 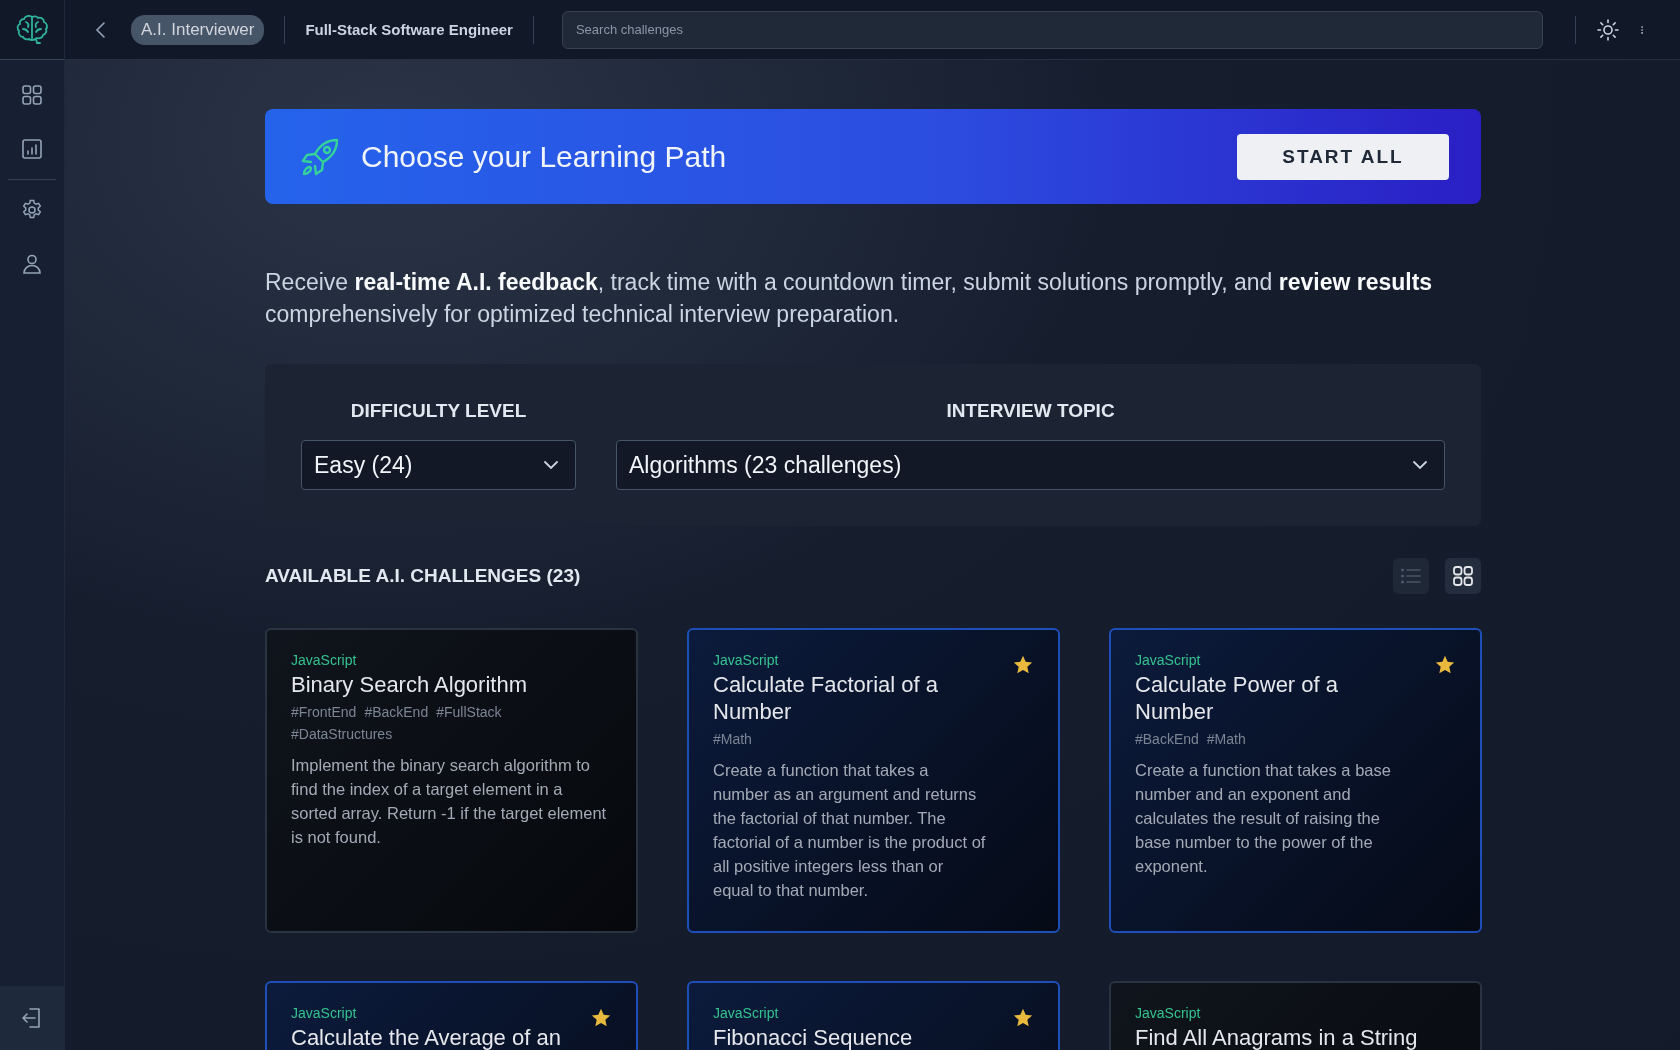 What do you see at coordinates (342, 734) in the screenshot?
I see `tag-label: #DataStructures` at bounding box center [342, 734].